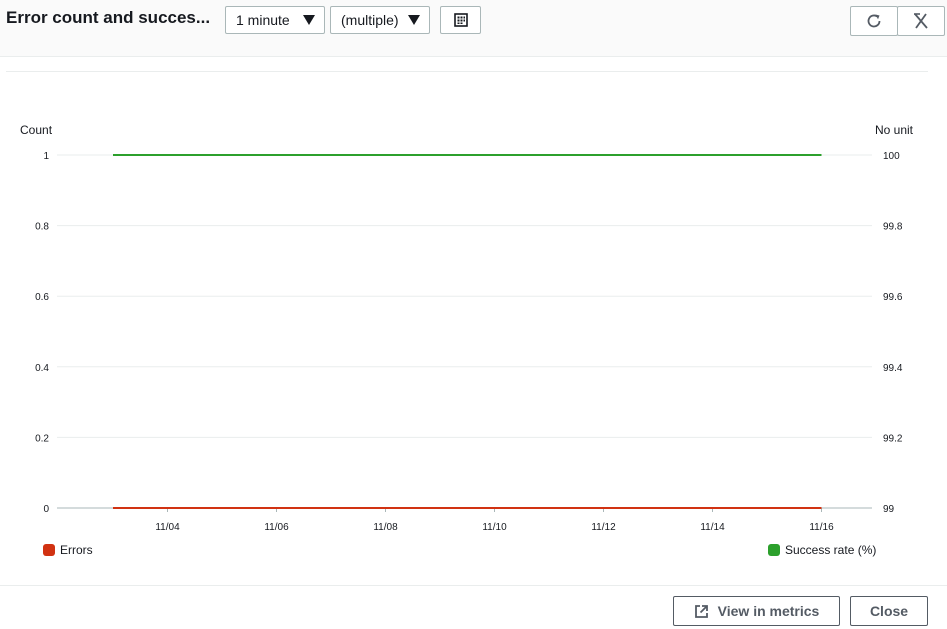 This screenshot has height=629, width=947. What do you see at coordinates (889, 509) in the screenshot?
I see `right-tick-label: 99` at bounding box center [889, 509].